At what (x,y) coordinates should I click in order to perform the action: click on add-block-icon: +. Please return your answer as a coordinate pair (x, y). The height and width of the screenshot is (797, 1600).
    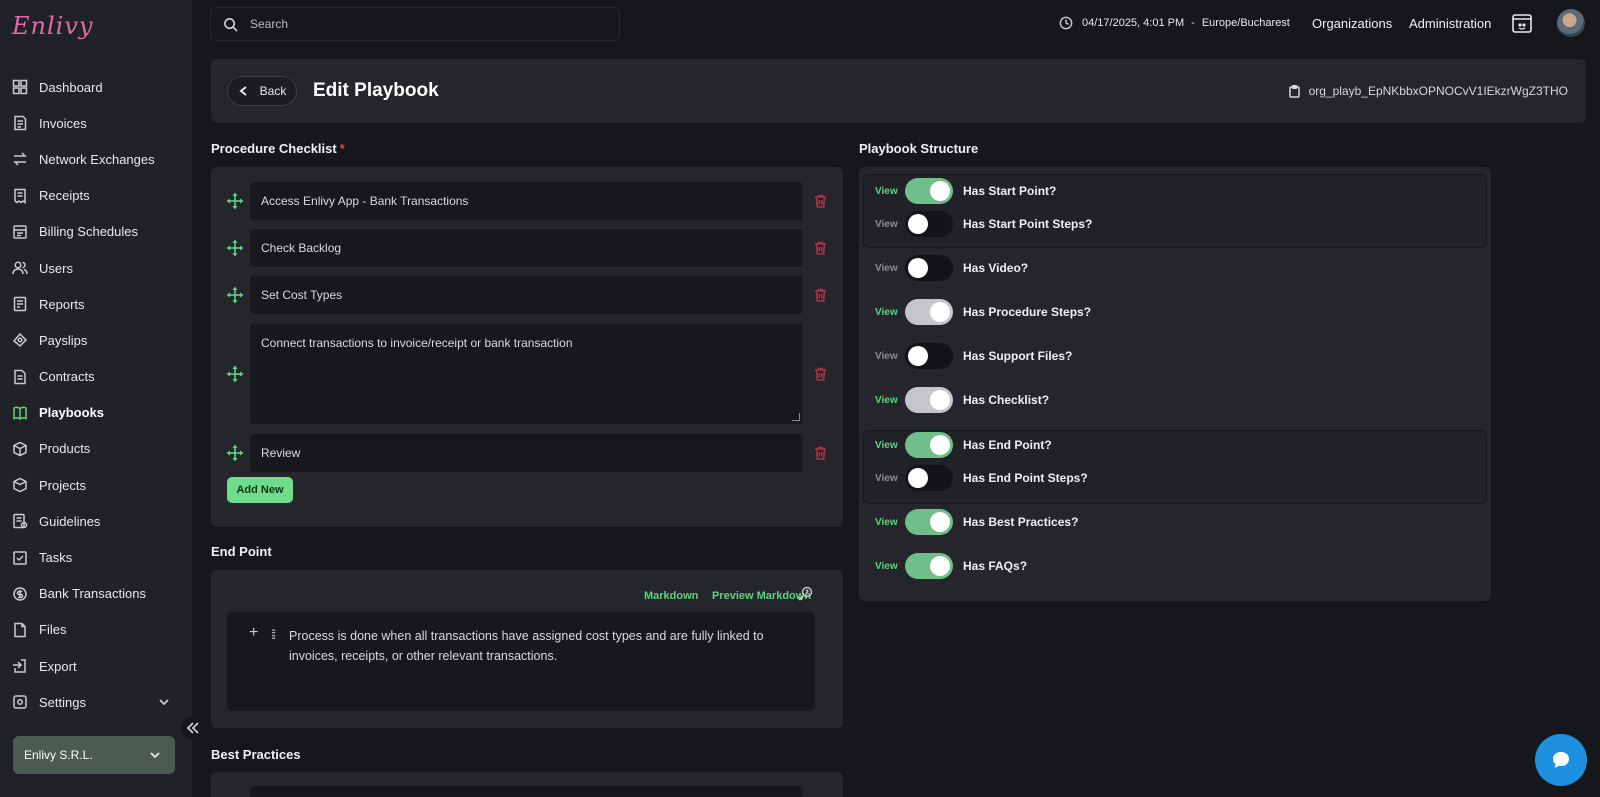
    Looking at the image, I should click on (253, 633).